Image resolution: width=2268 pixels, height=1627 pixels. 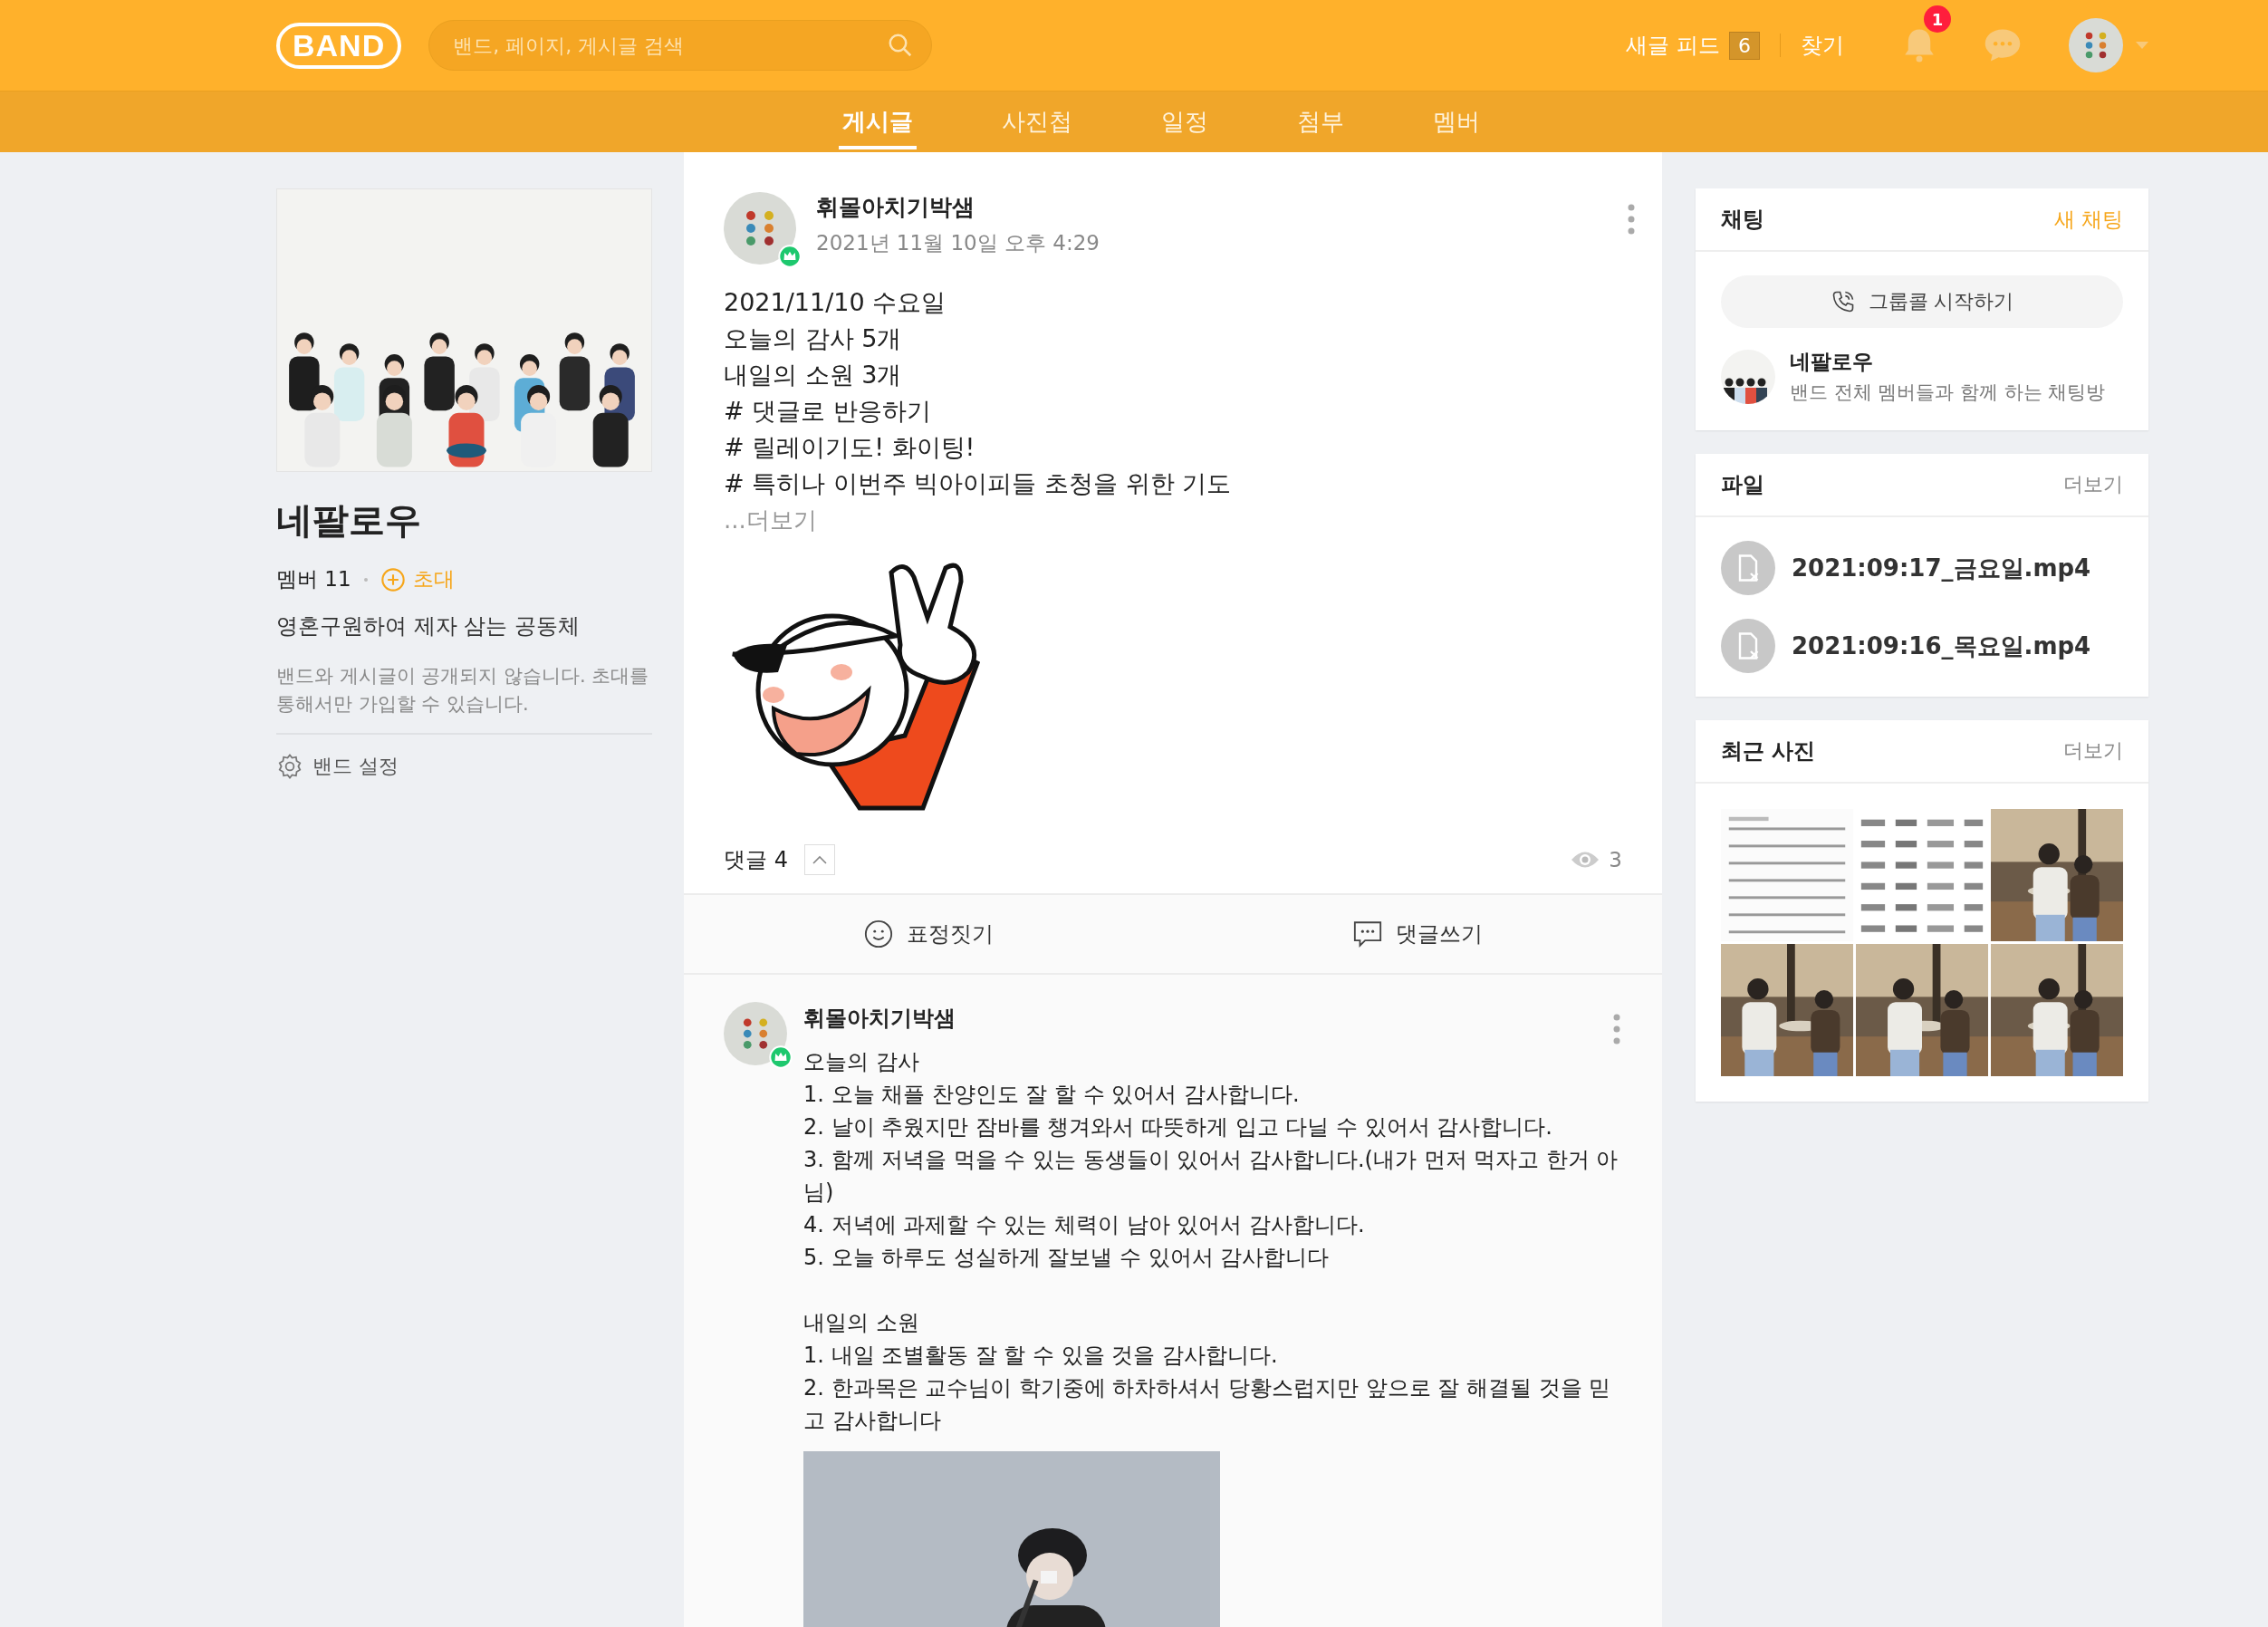 What do you see at coordinates (1673, 45) in the screenshot?
I see `new-feed-link: 새글 피드` at bounding box center [1673, 45].